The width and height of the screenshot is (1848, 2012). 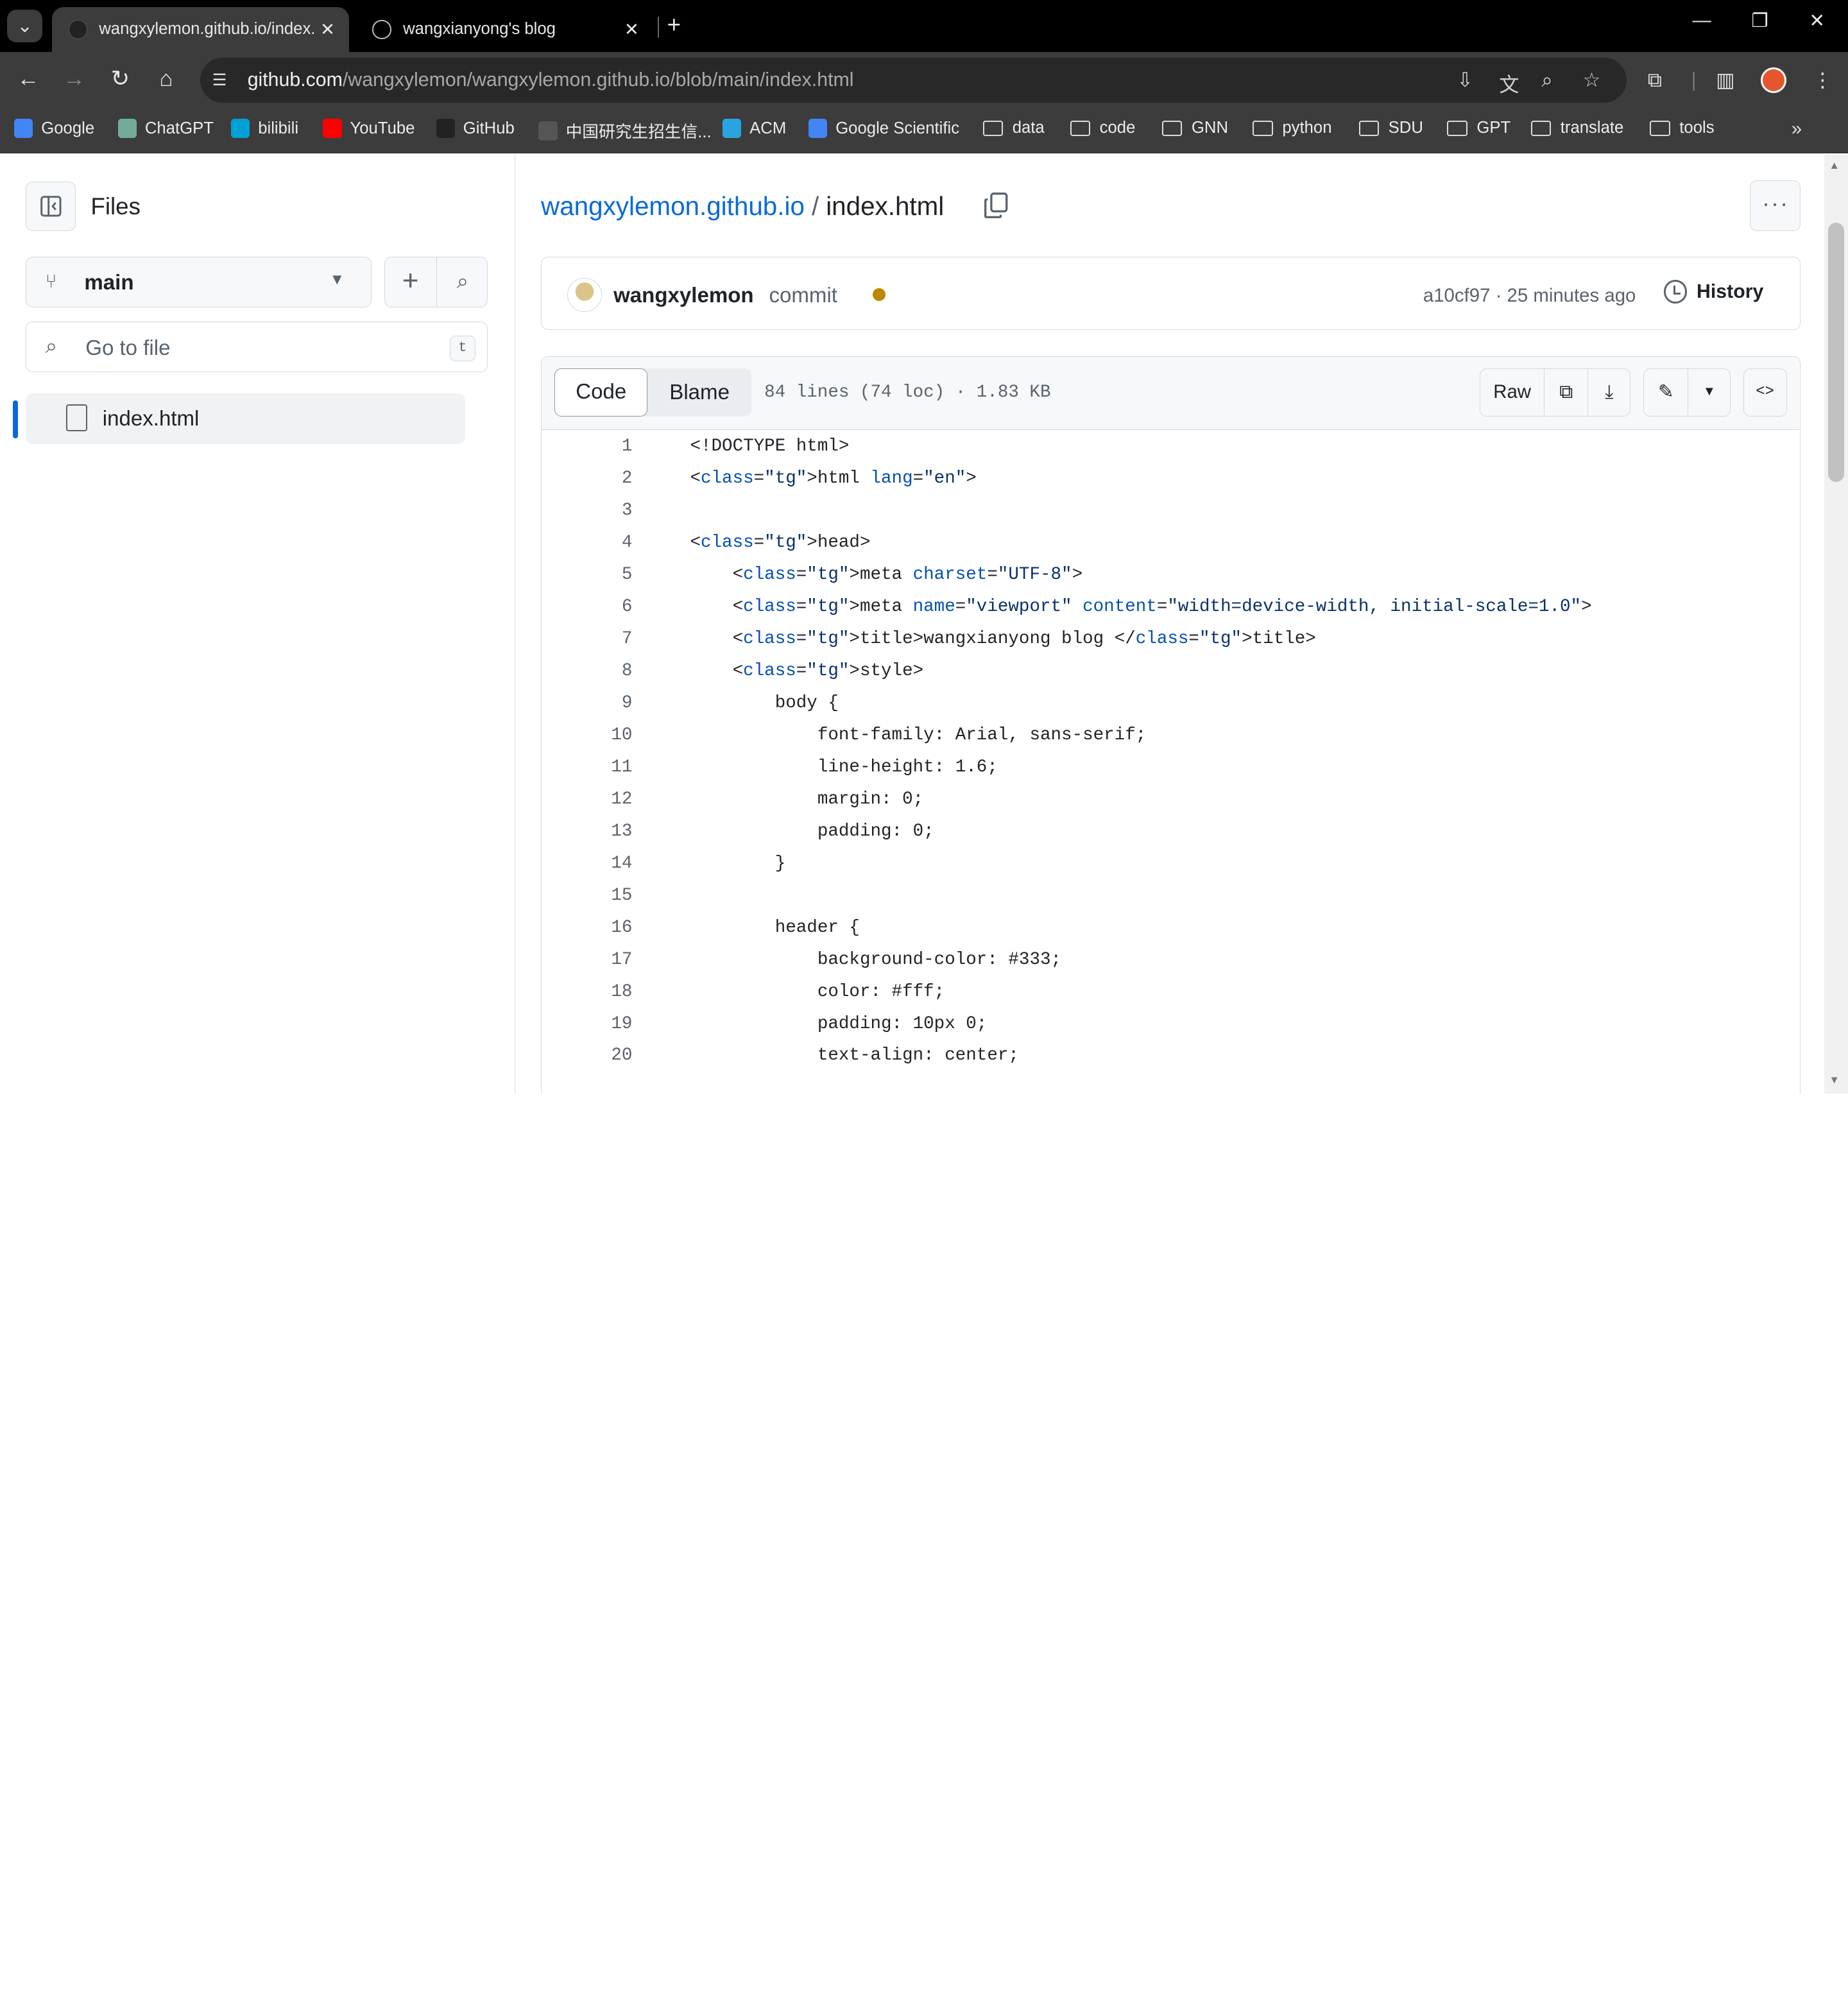 What do you see at coordinates (51, 206) in the screenshot?
I see `collapse-sidebar-icon` at bounding box center [51, 206].